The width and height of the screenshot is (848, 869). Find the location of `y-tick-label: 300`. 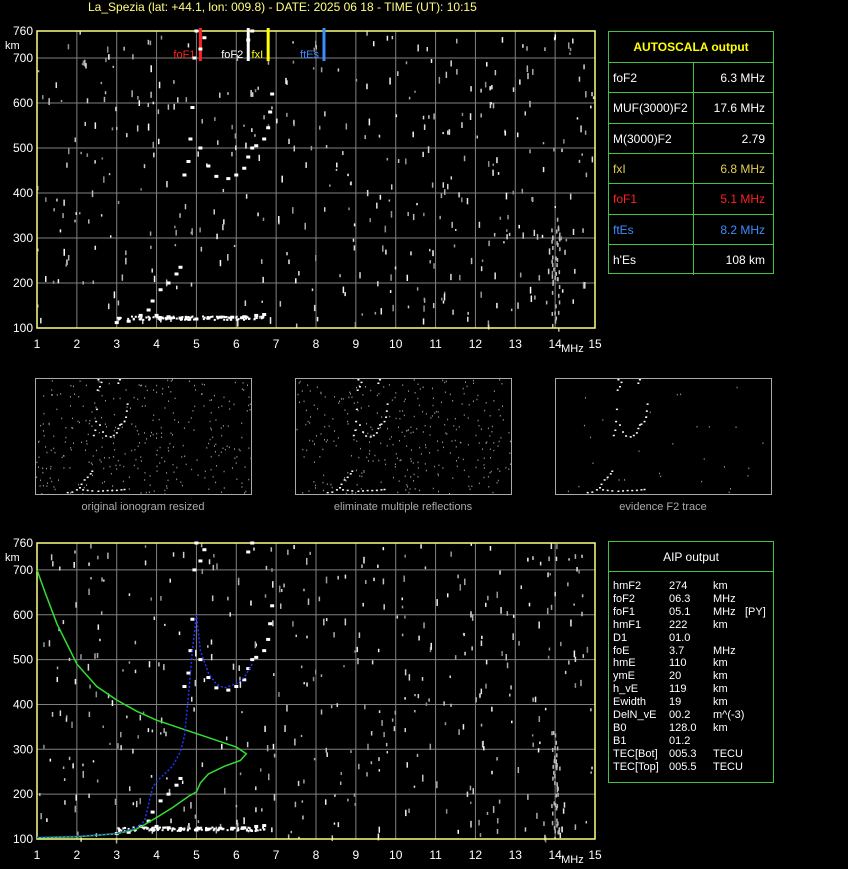

y-tick-label: 300 is located at coordinates (23, 749).